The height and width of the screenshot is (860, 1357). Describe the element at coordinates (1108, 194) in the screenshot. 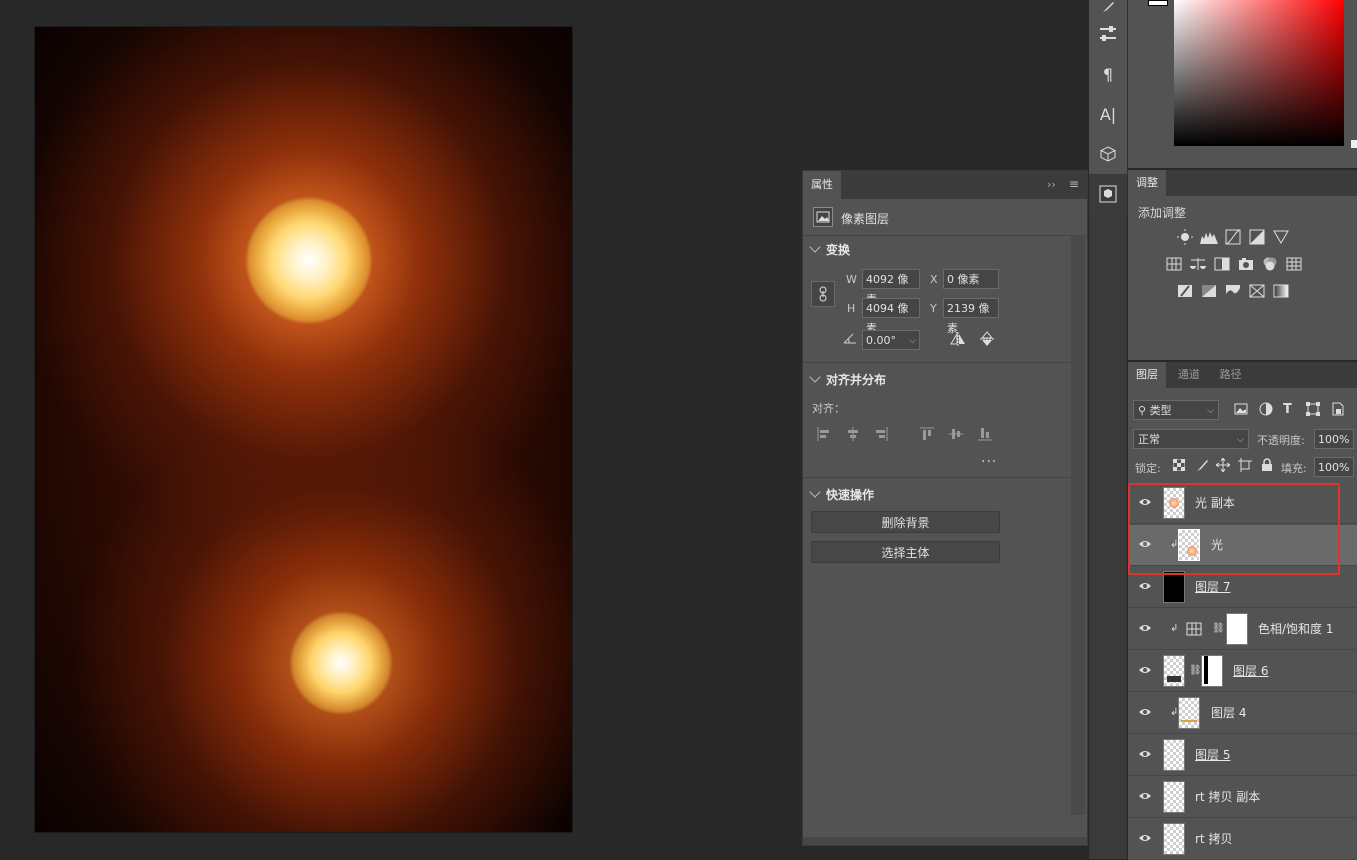

I see `3d-material-icon` at that location.